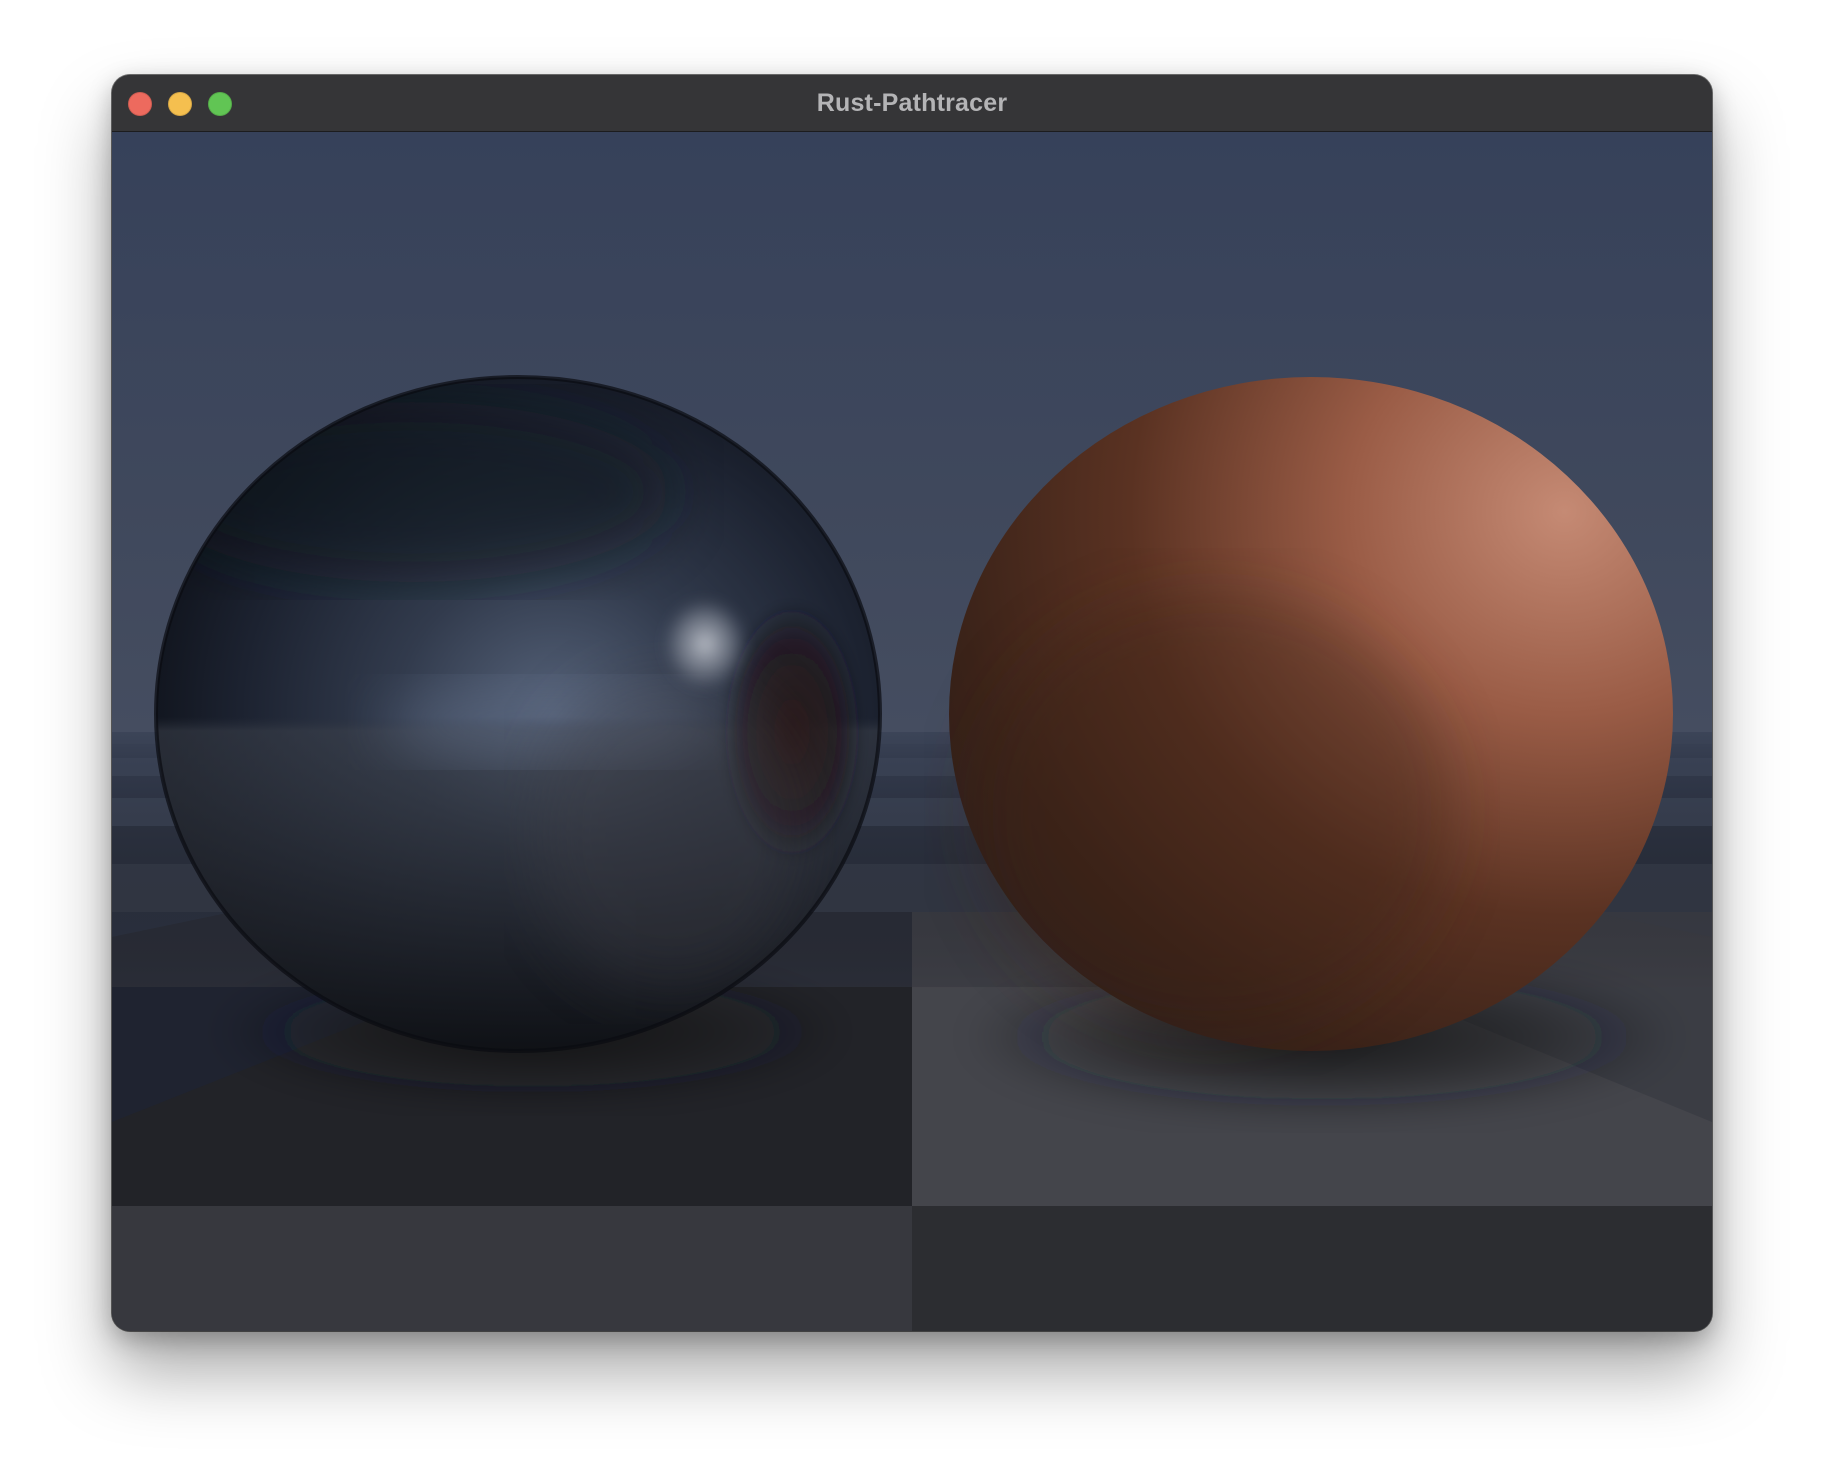 This screenshot has width=1824, height=1480. I want to click on title-bar: Rust-Pathtracer, so click(912, 103).